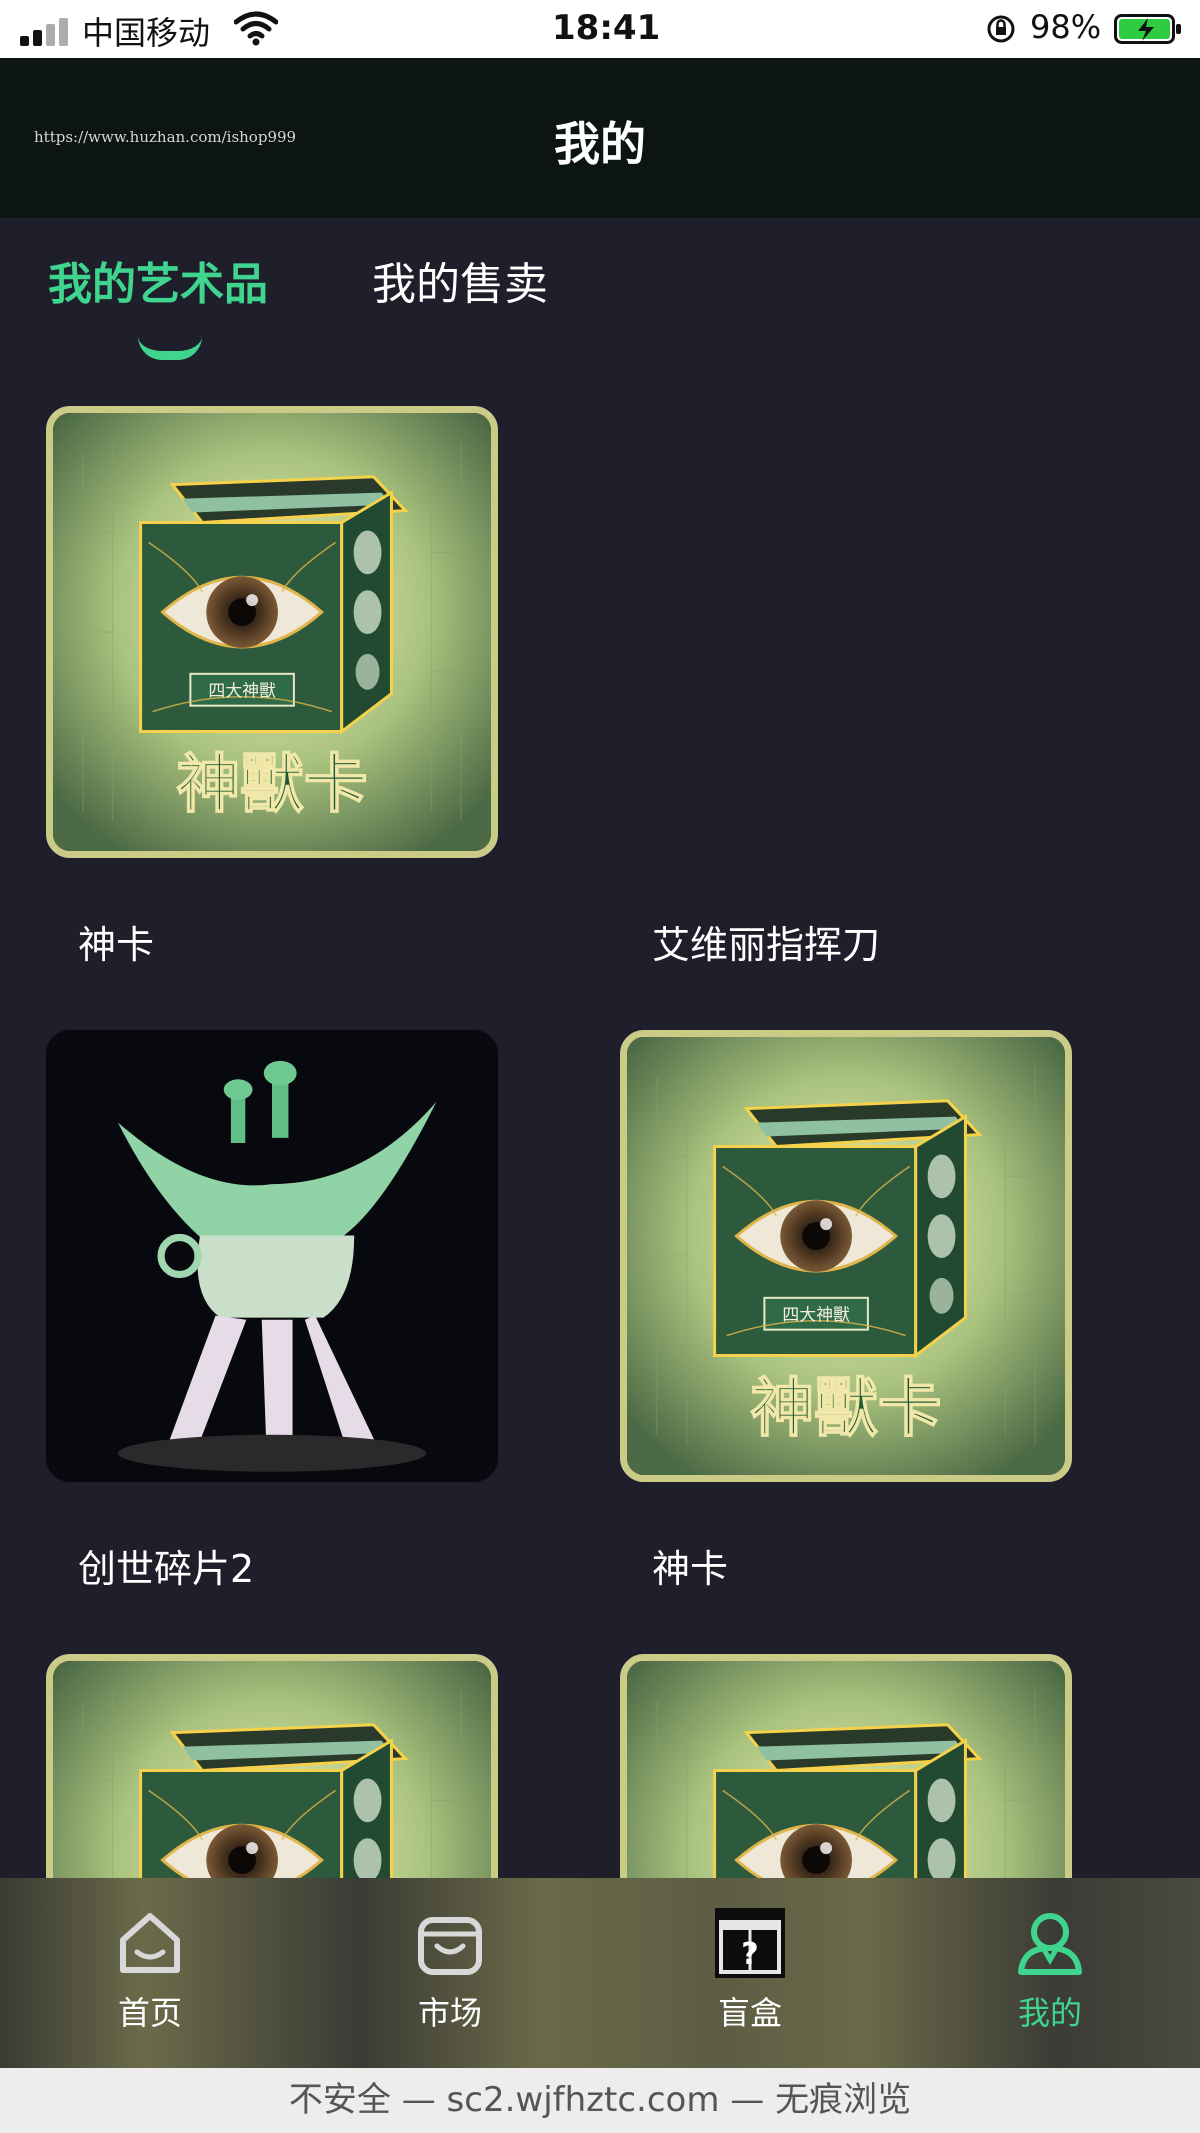  I want to click on artwork-title: 艾维丽指挥刀, so click(766, 945).